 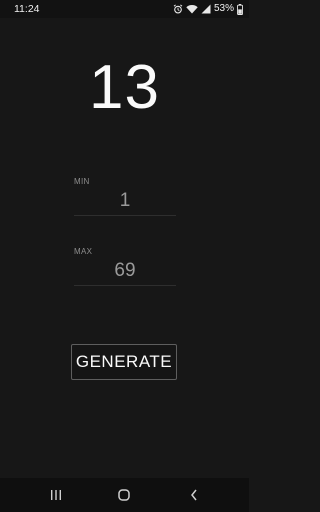 What do you see at coordinates (178, 9) in the screenshot?
I see `alarm-icon` at bounding box center [178, 9].